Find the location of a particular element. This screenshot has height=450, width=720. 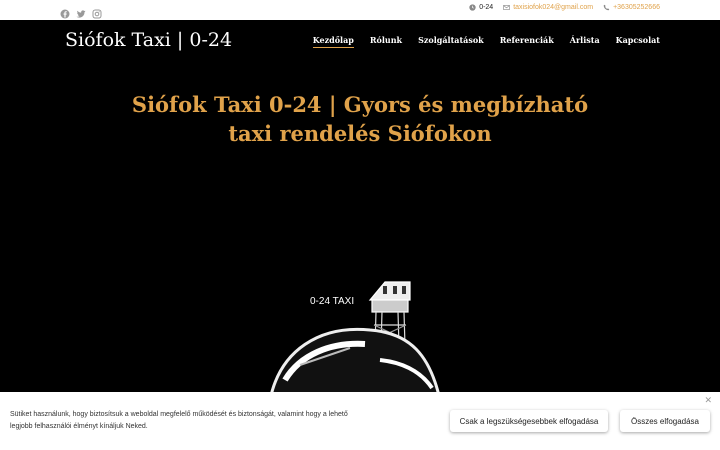

phone-icon is located at coordinates (606, 7).